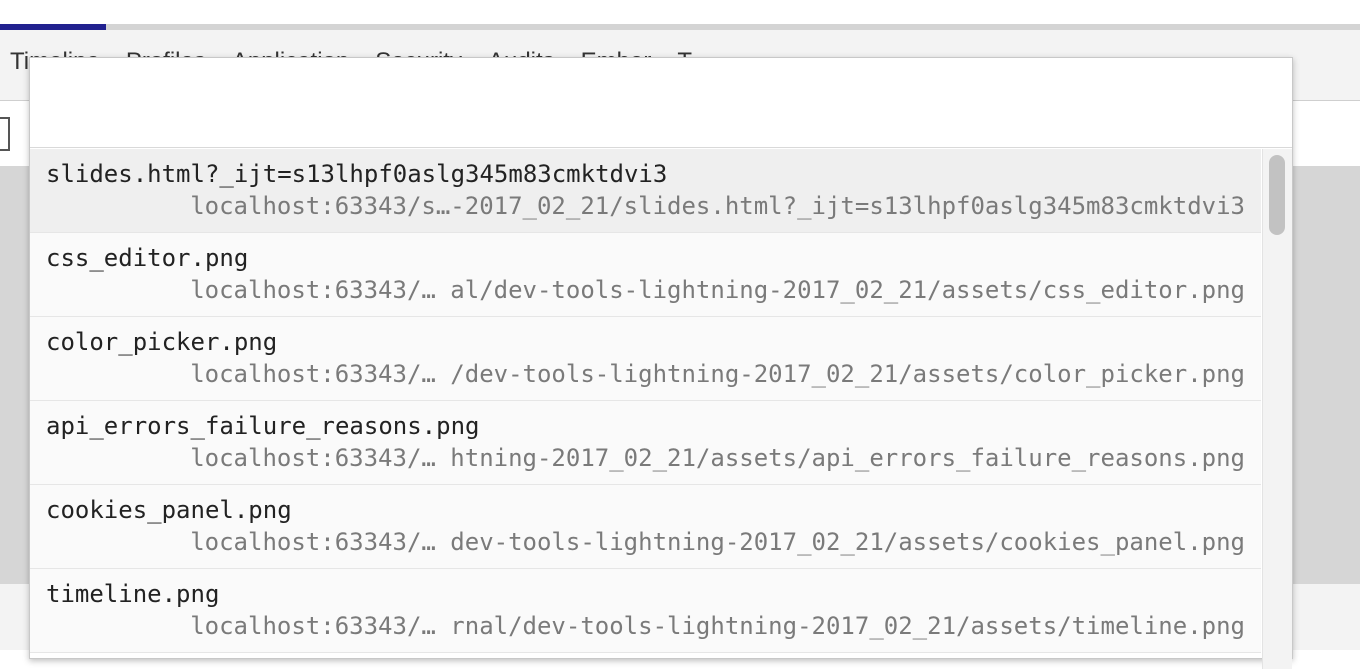 This screenshot has width=1360, height=669. What do you see at coordinates (162, 342) in the screenshot?
I see `result-filename: color_picker.png` at bounding box center [162, 342].